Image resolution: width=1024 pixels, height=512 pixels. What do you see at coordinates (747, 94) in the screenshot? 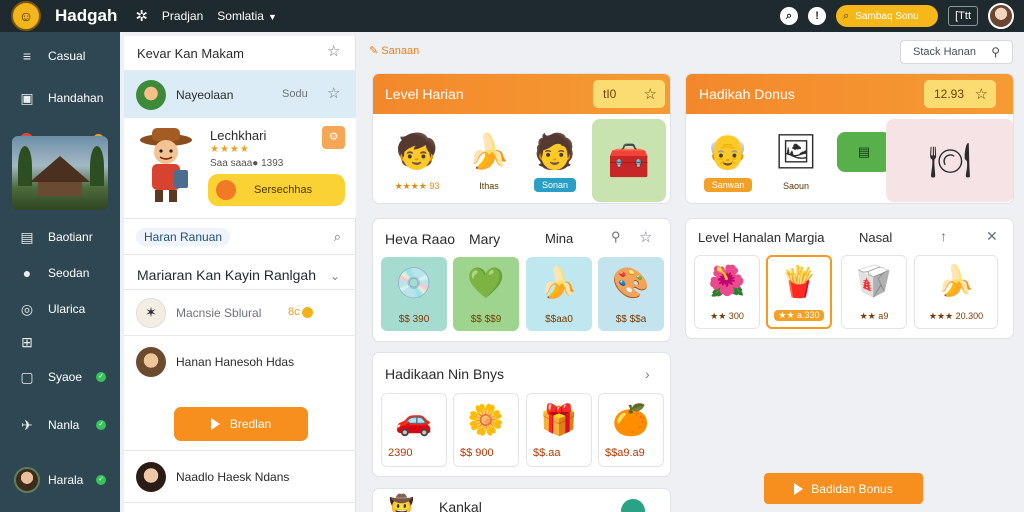
I see `panel-title: Hadikah Donus` at bounding box center [747, 94].